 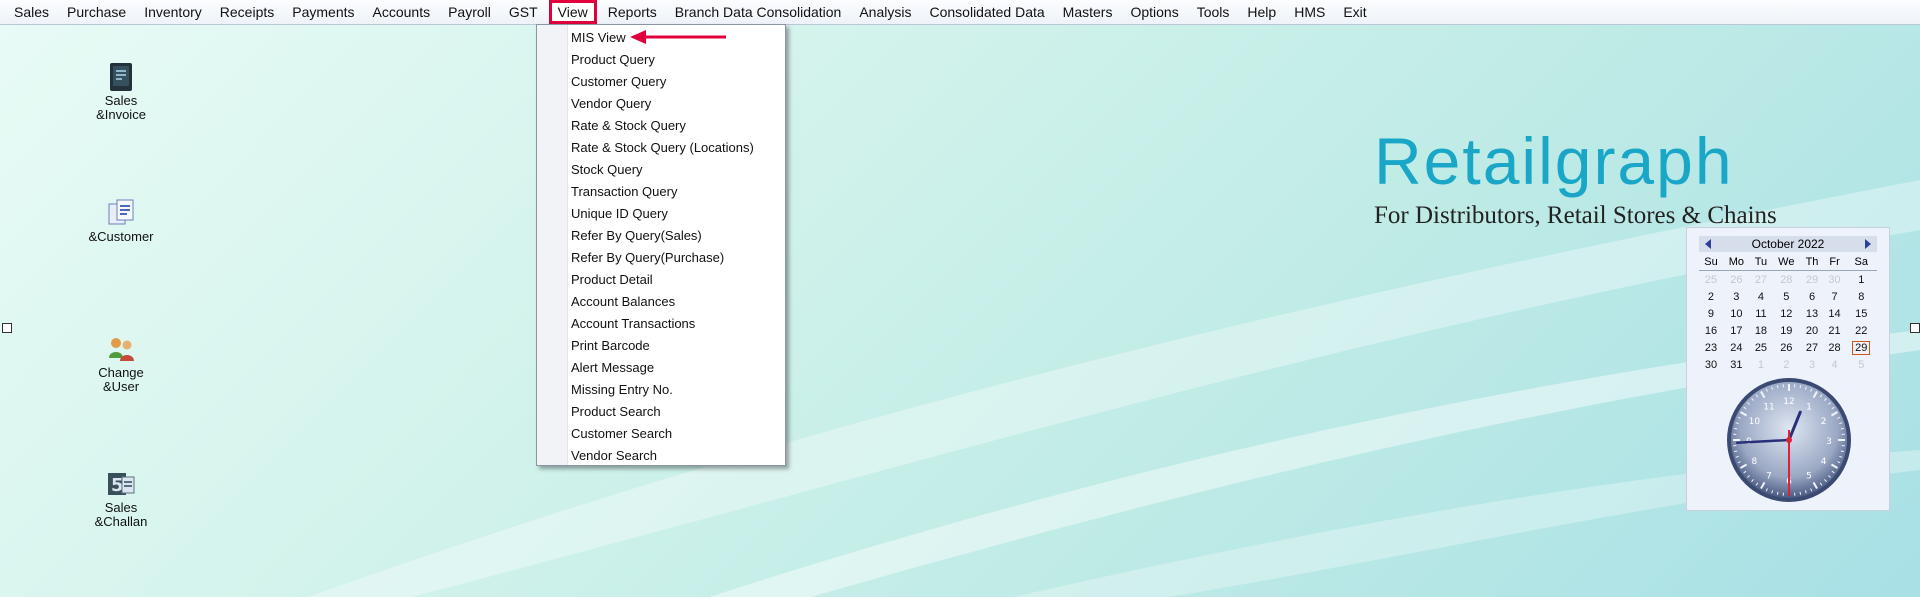 I want to click on menu-payroll: Payroll, so click(x=469, y=12).